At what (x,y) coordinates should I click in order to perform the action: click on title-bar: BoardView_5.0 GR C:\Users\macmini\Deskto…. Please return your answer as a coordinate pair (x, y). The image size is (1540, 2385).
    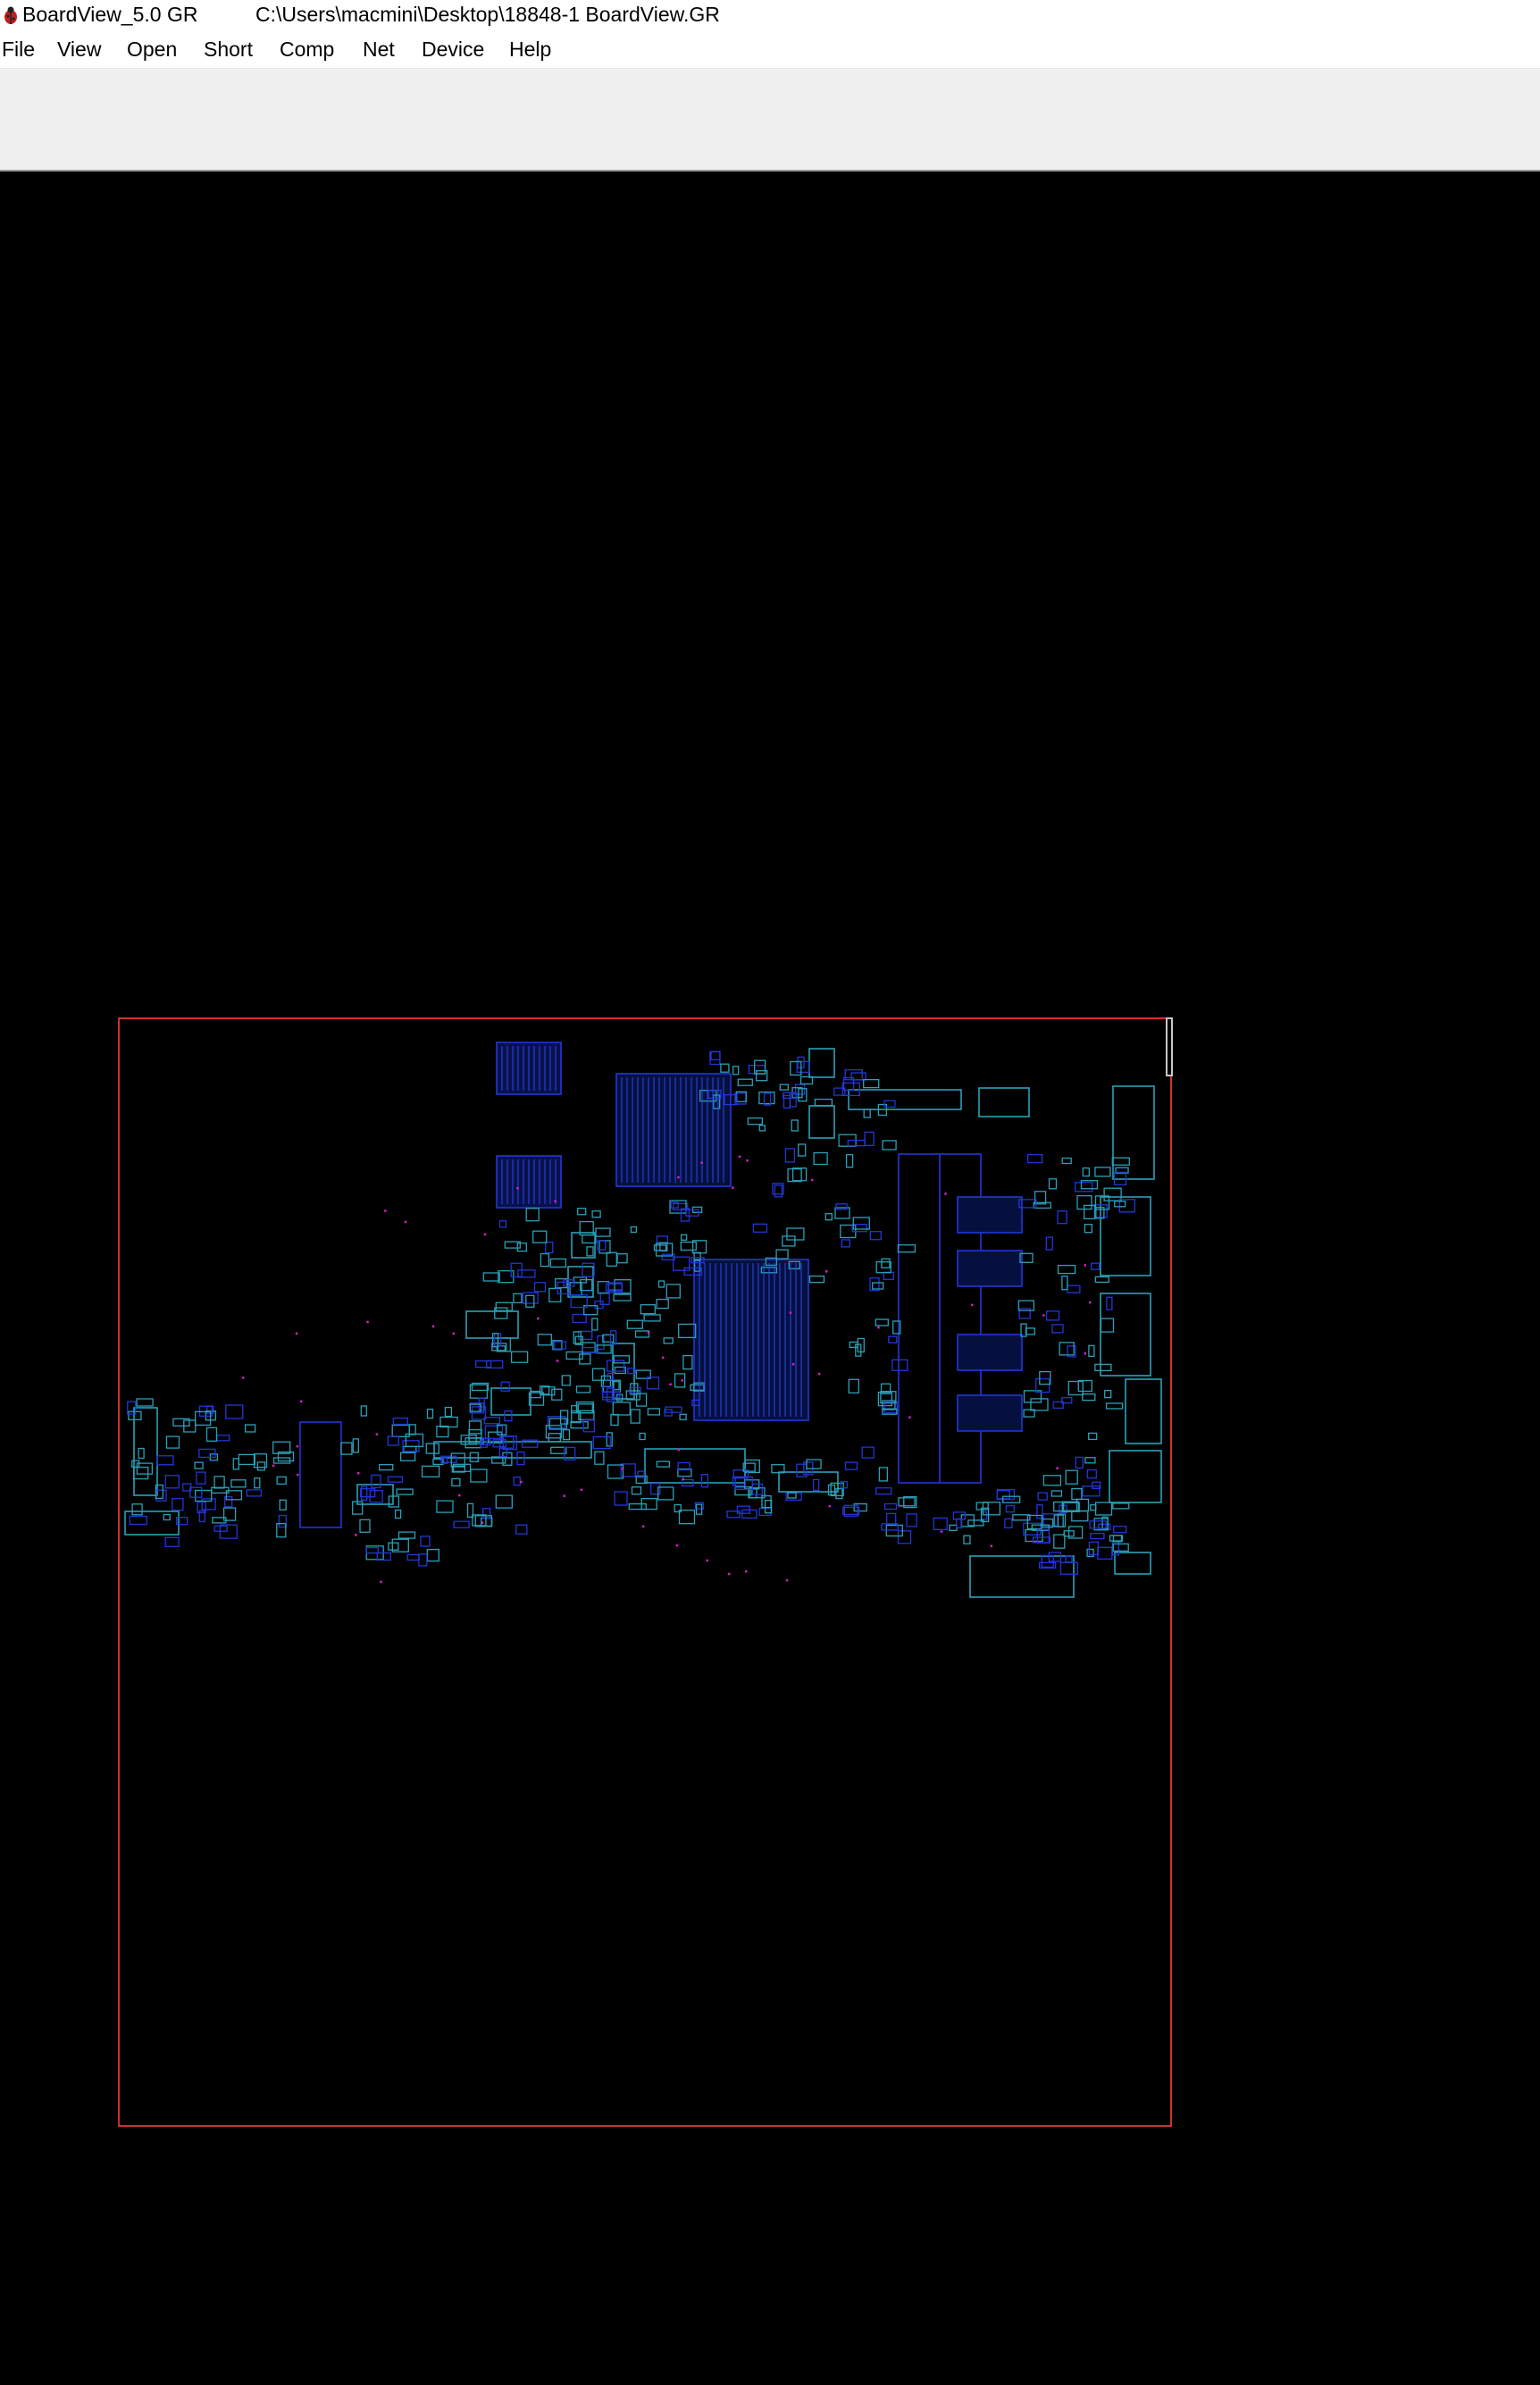
    Looking at the image, I should click on (770, 15).